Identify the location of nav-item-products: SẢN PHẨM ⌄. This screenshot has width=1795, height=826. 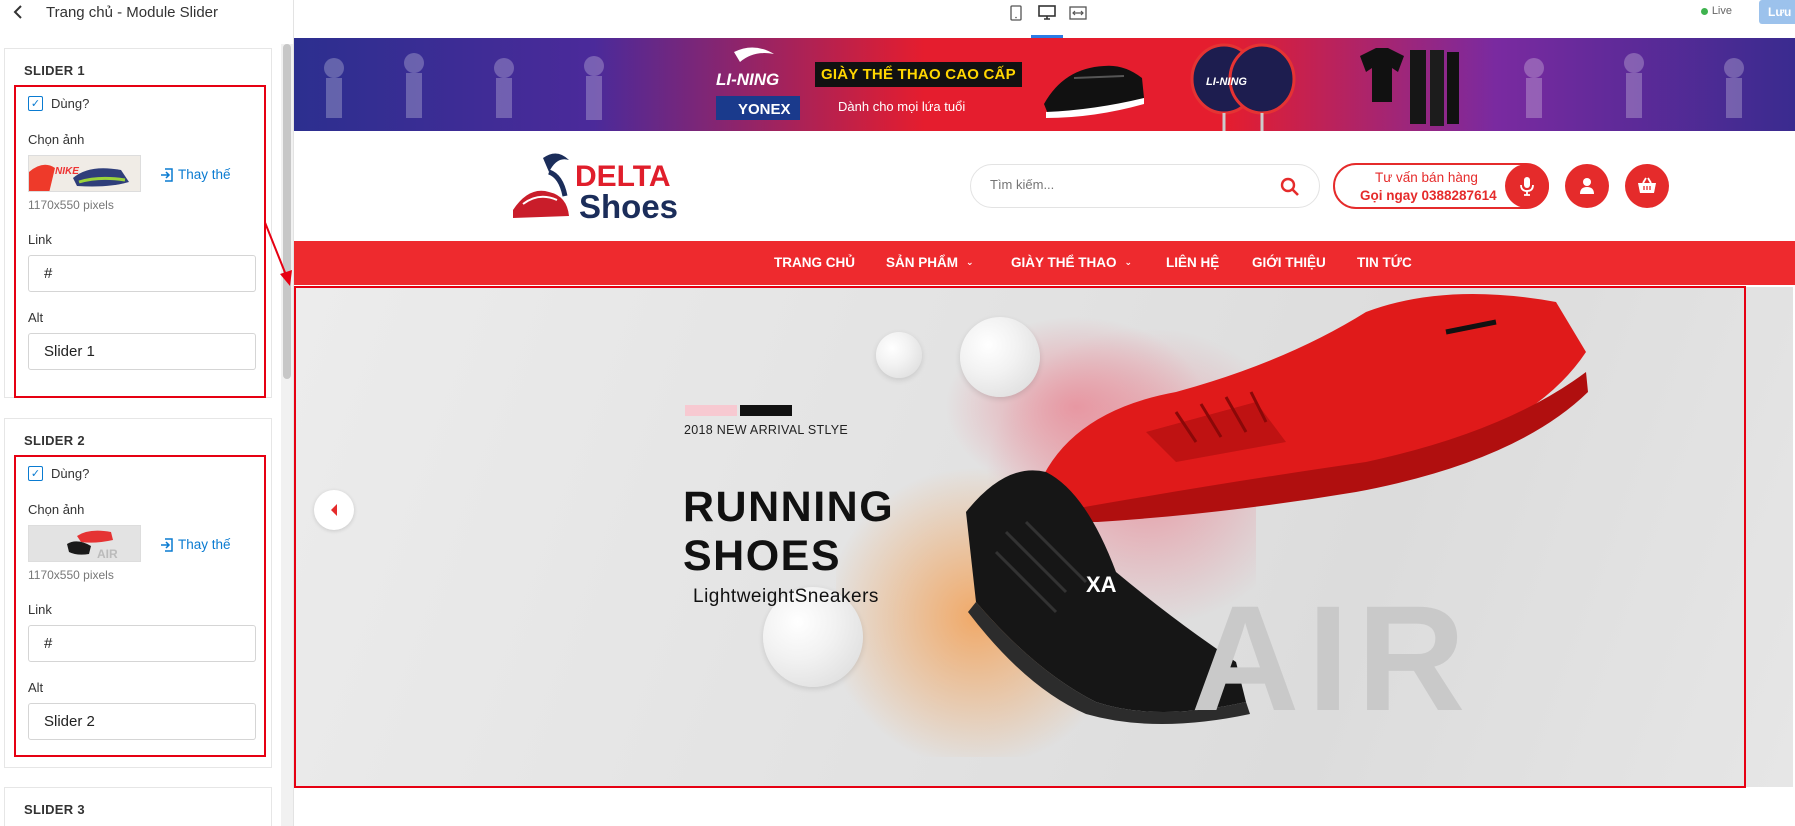
(930, 262).